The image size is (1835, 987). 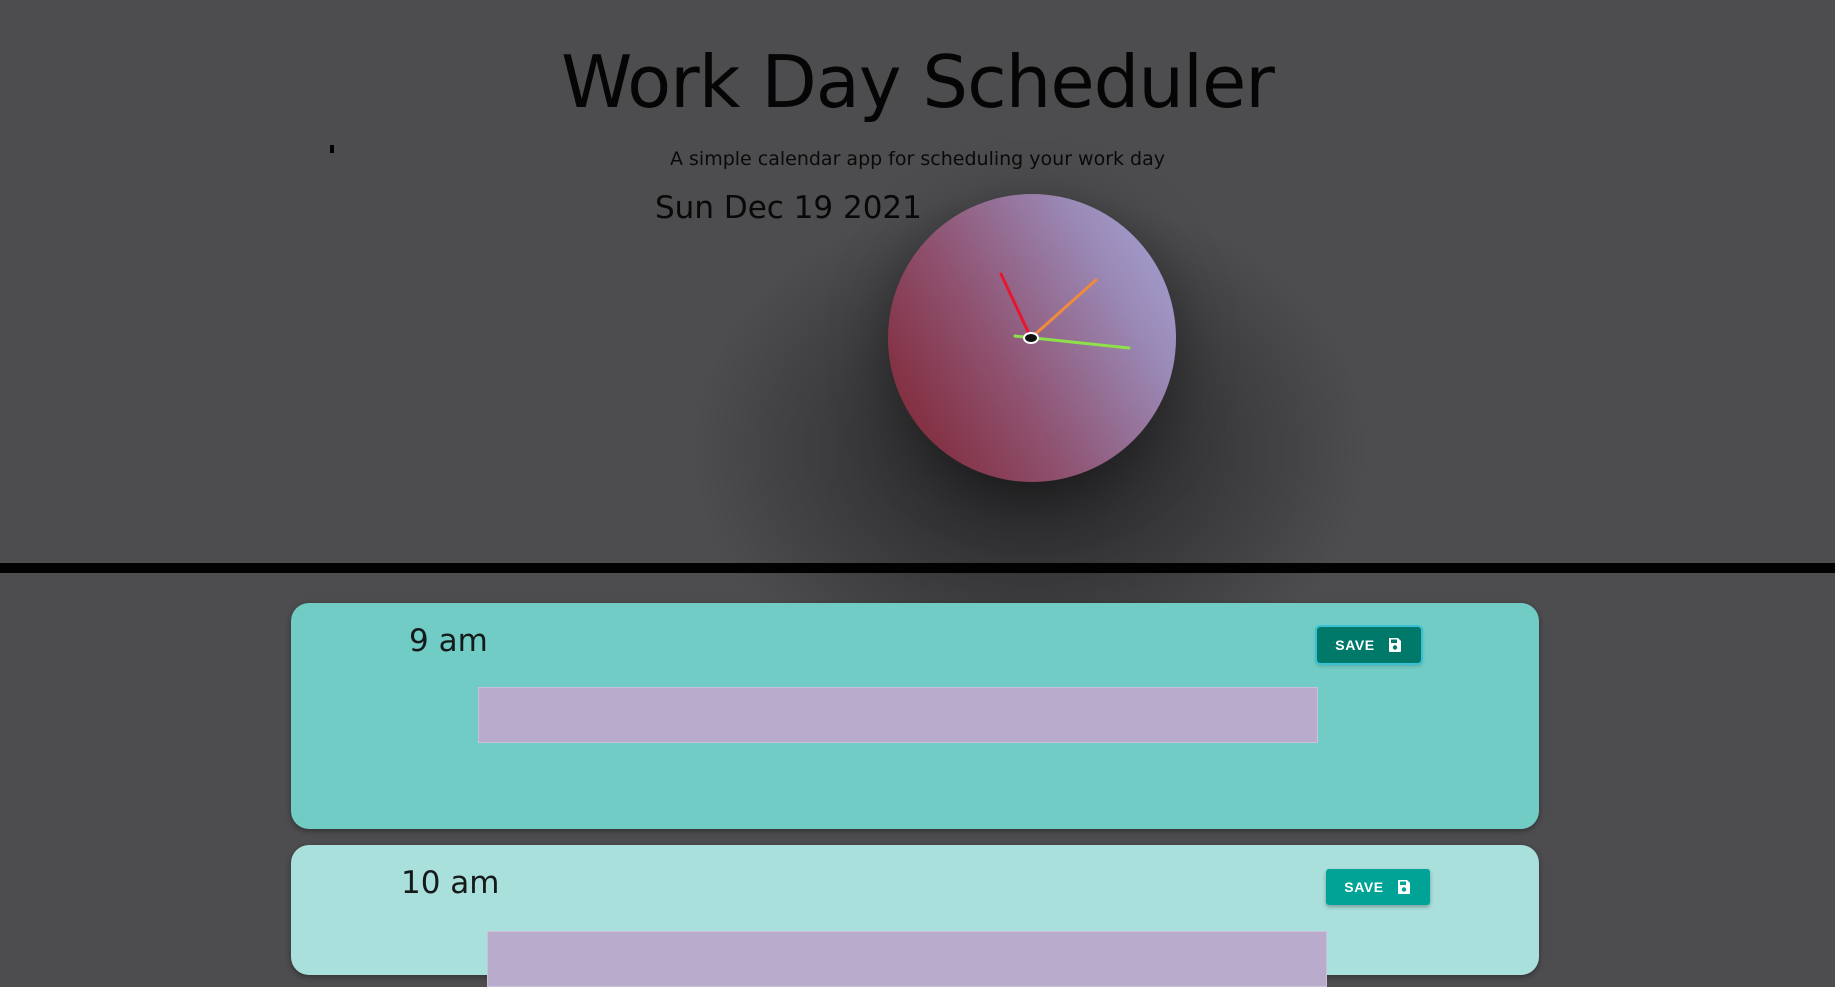 I want to click on clock-face, so click(x=1065, y=311).